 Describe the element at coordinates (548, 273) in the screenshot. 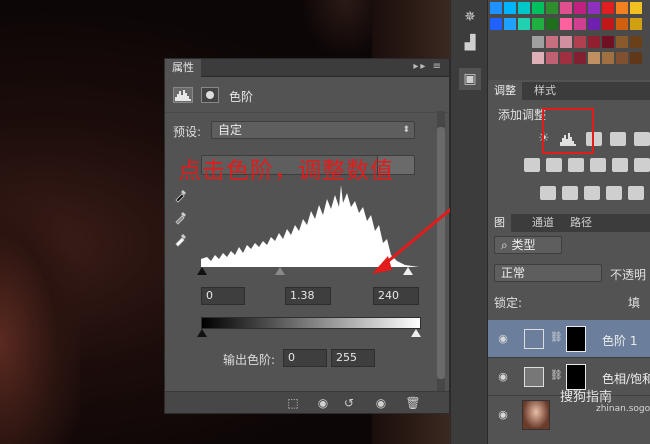

I see `blend-mode-select: 正常` at that location.